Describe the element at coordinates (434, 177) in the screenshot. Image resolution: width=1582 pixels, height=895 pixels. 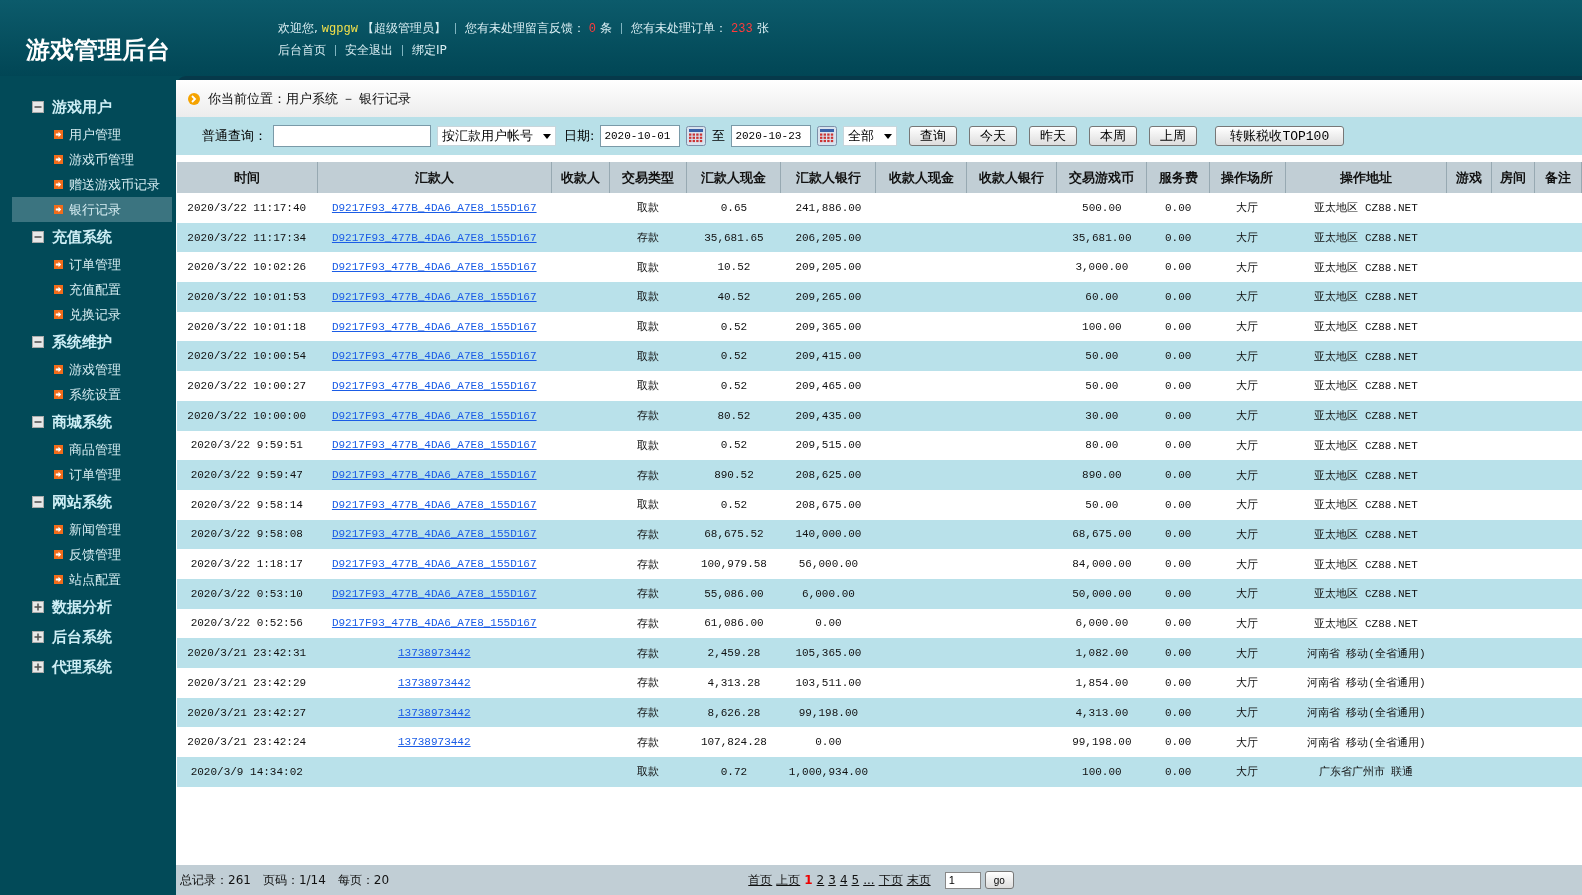
I see `column-header: 汇款人` at that location.